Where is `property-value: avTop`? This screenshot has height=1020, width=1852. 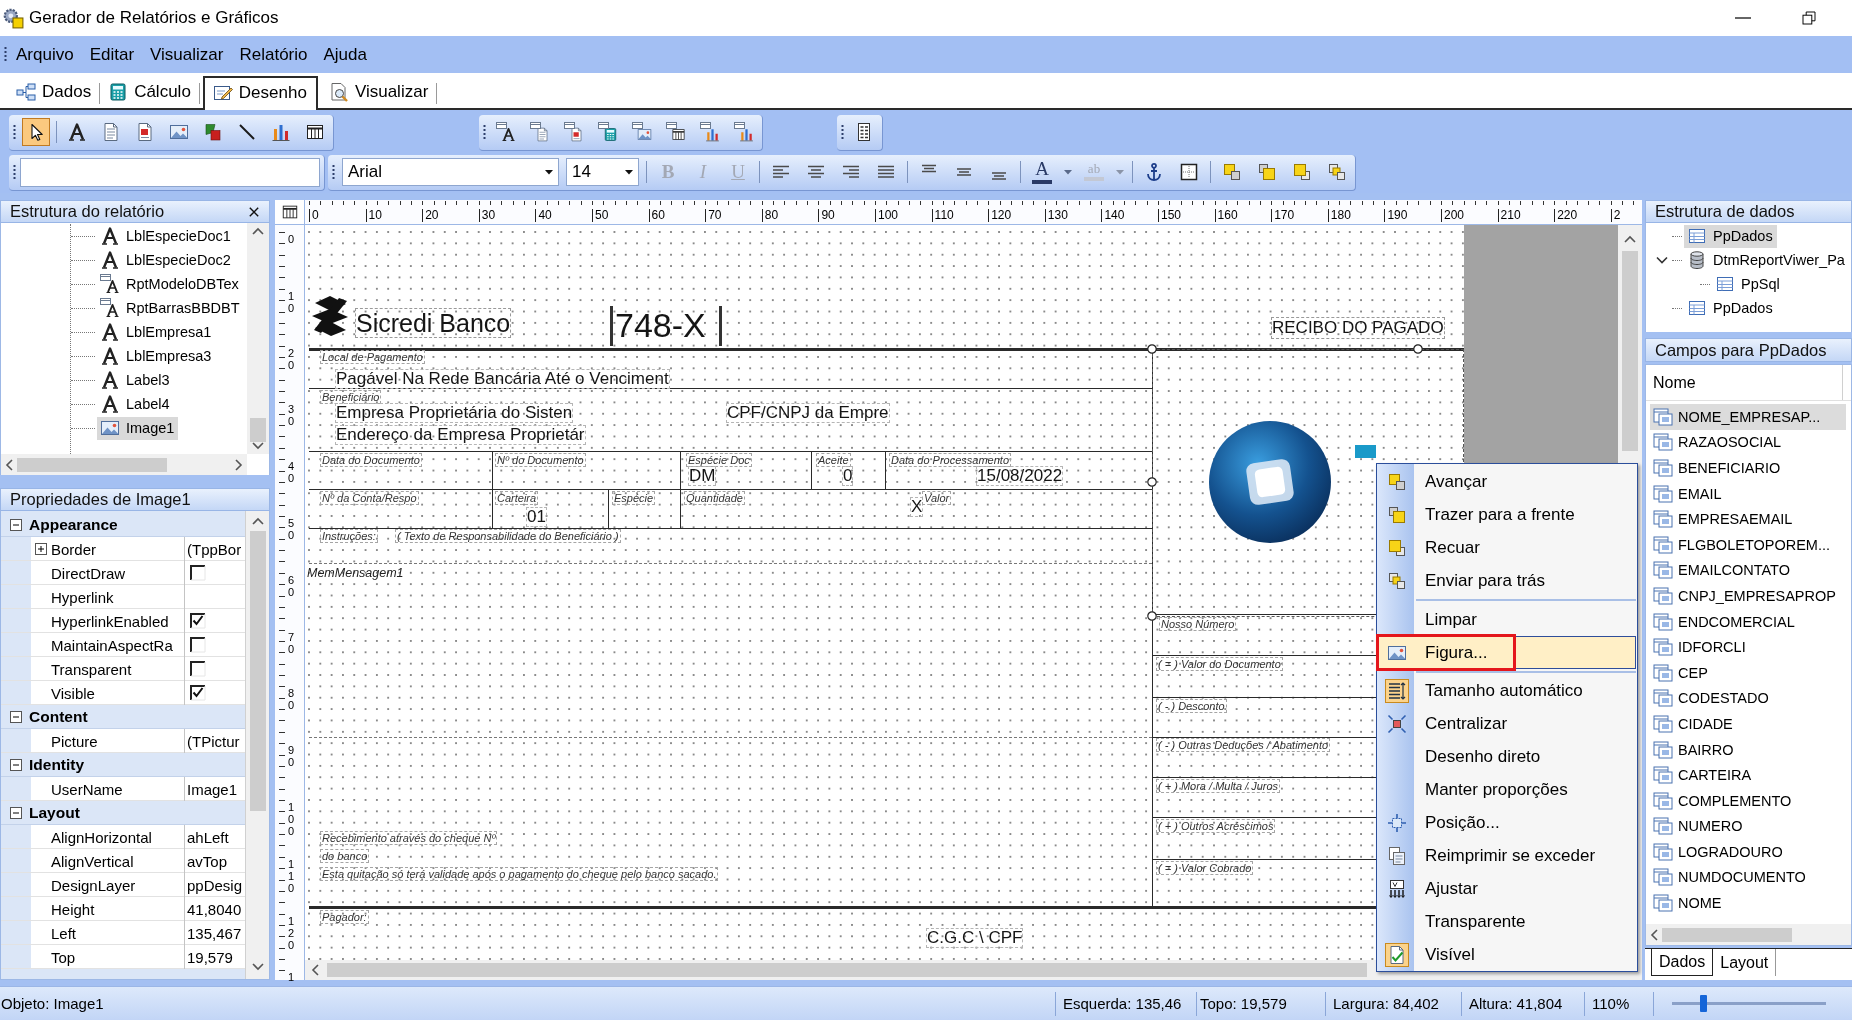 property-value: avTop is located at coordinates (207, 861).